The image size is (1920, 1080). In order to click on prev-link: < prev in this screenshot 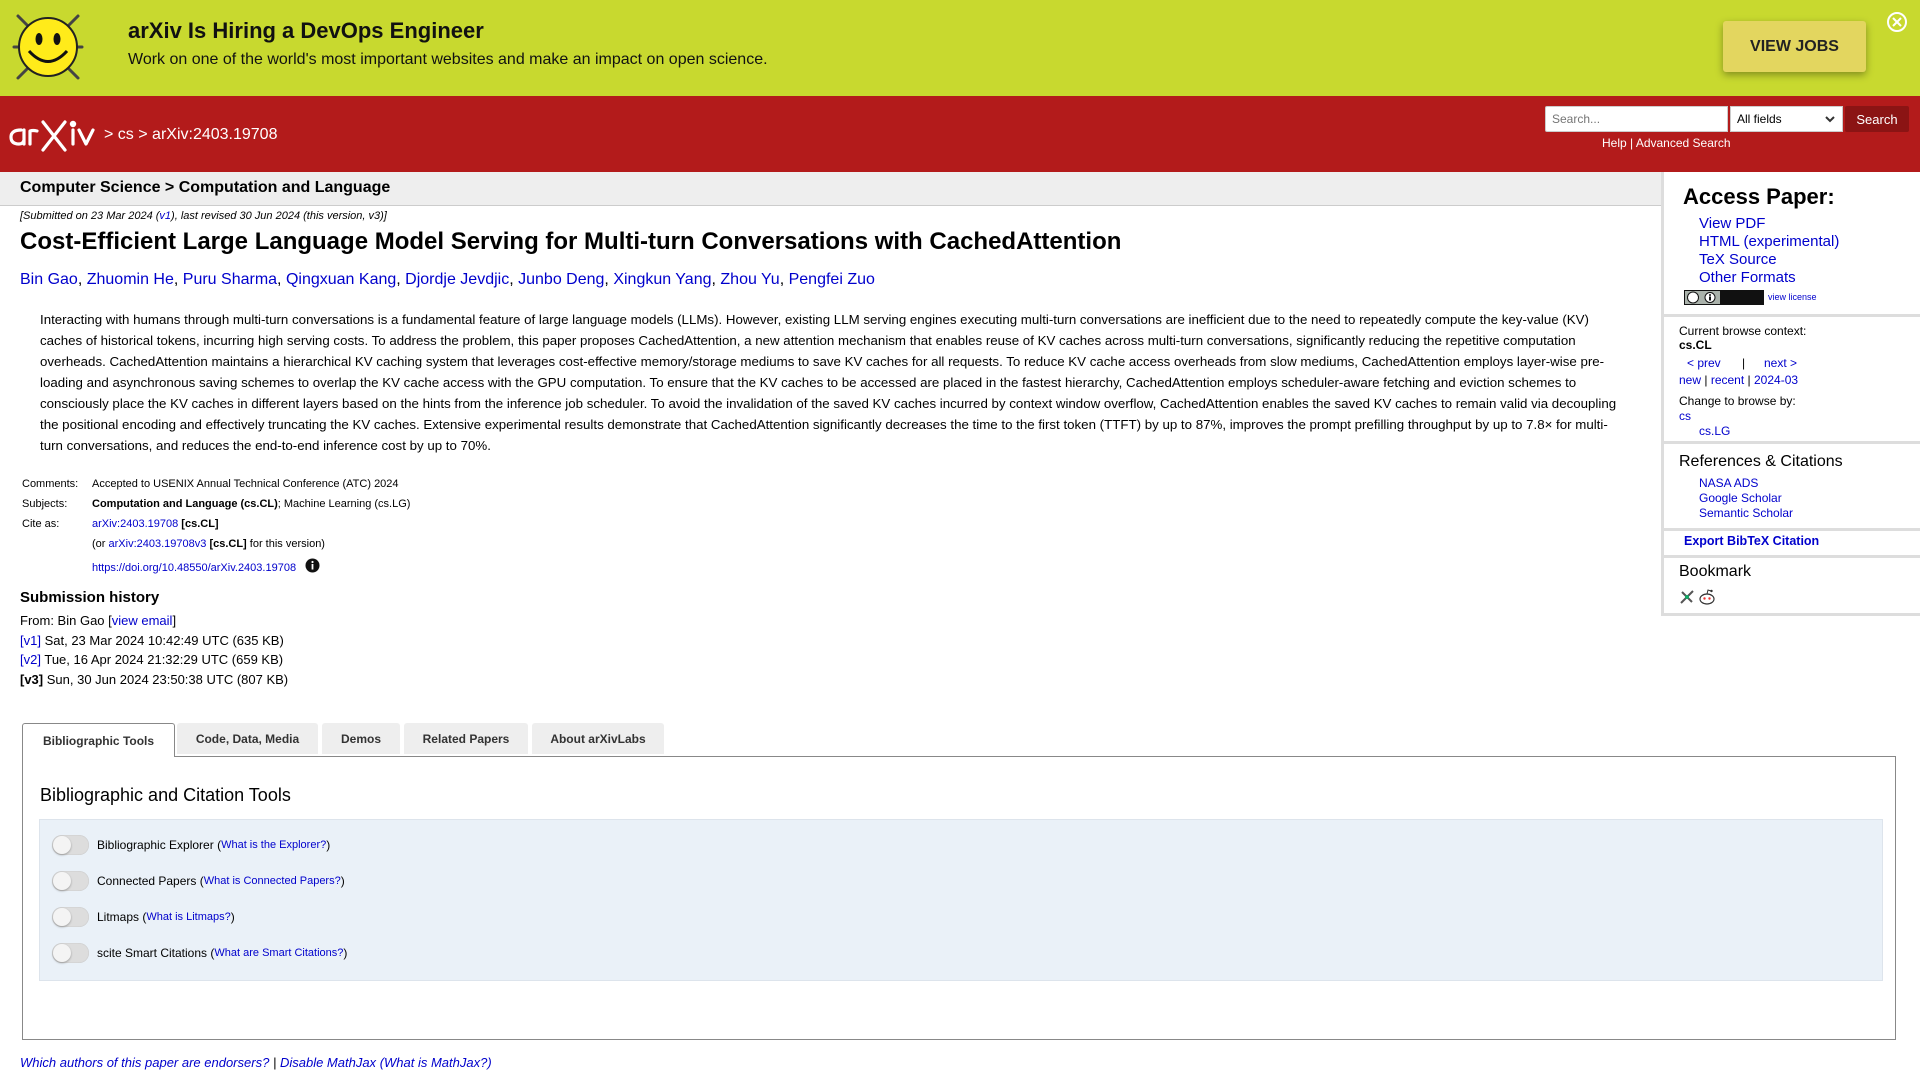, I will do `click(1704, 363)`.